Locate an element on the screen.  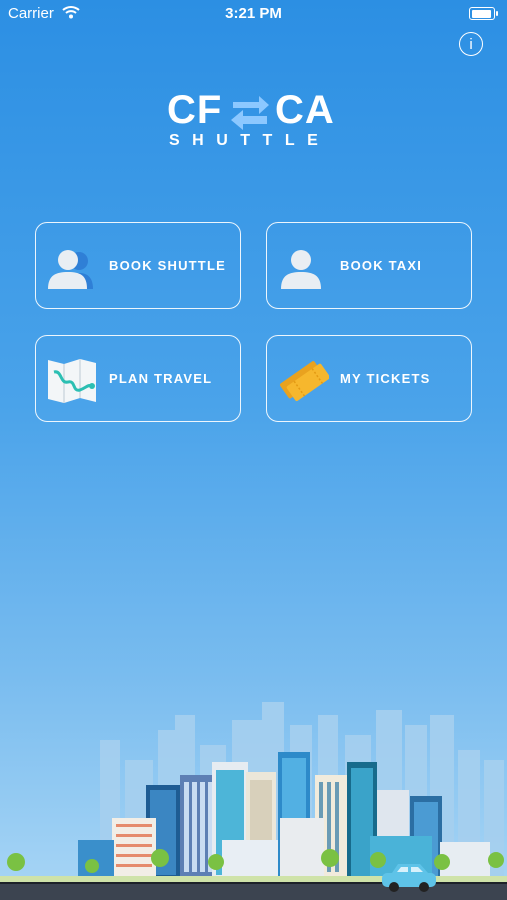
clock: 3:21 PM is located at coordinates (253, 13).